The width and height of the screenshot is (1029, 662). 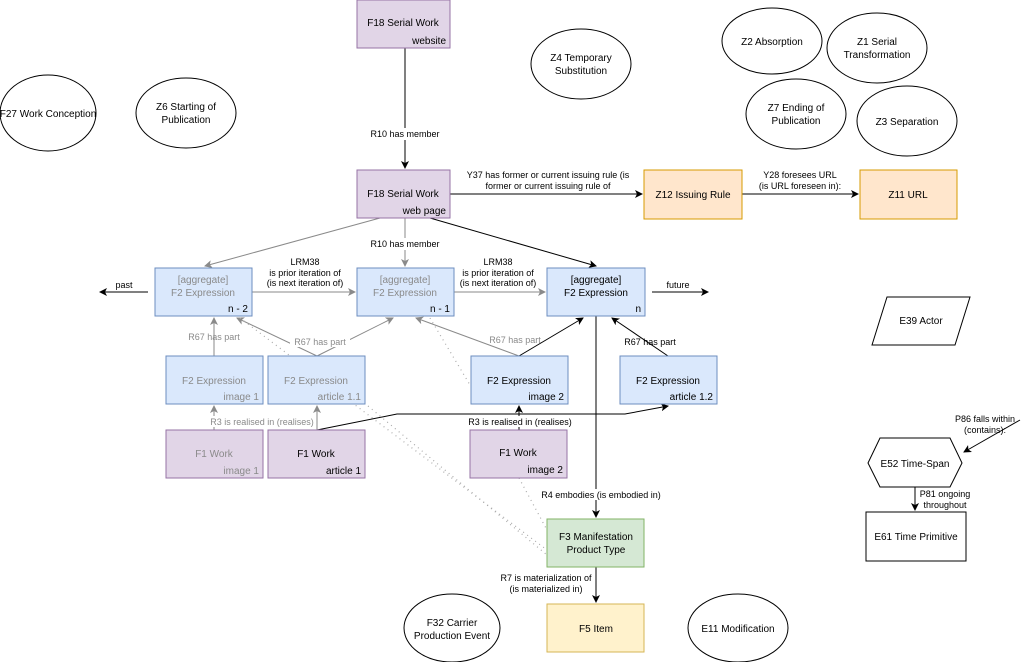 I want to click on label-p81-2: throughout, so click(x=945, y=505).